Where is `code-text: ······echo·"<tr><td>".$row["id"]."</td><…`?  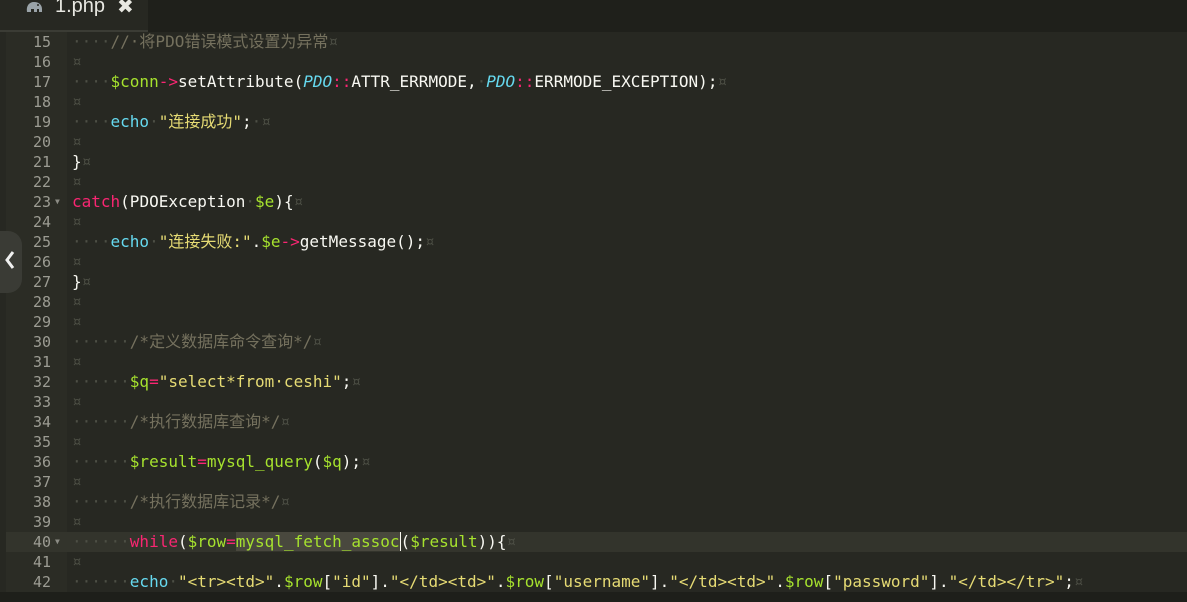 code-text: ······echo·"<tr><td>".$row["id"]."</td><… is located at coordinates (578, 582).